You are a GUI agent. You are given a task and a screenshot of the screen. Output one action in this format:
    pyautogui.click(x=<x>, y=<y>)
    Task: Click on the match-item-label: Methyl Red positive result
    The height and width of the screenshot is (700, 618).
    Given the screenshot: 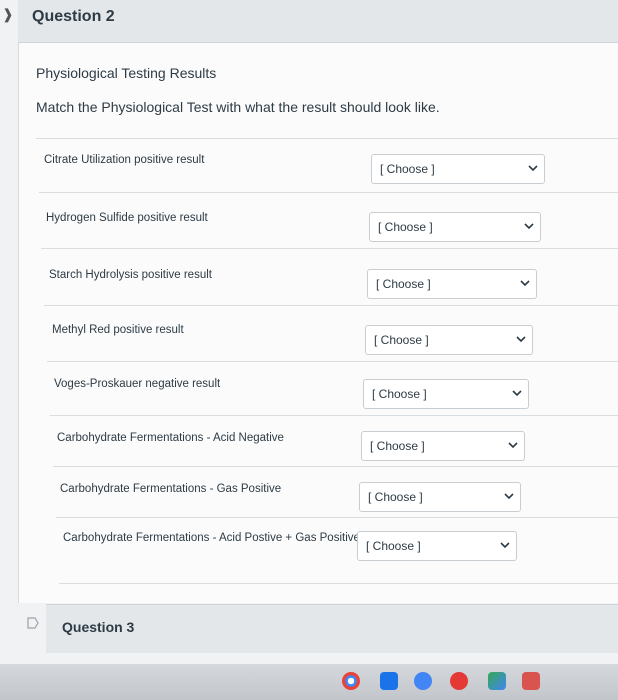 What is the action you would take?
    pyautogui.click(x=118, y=330)
    